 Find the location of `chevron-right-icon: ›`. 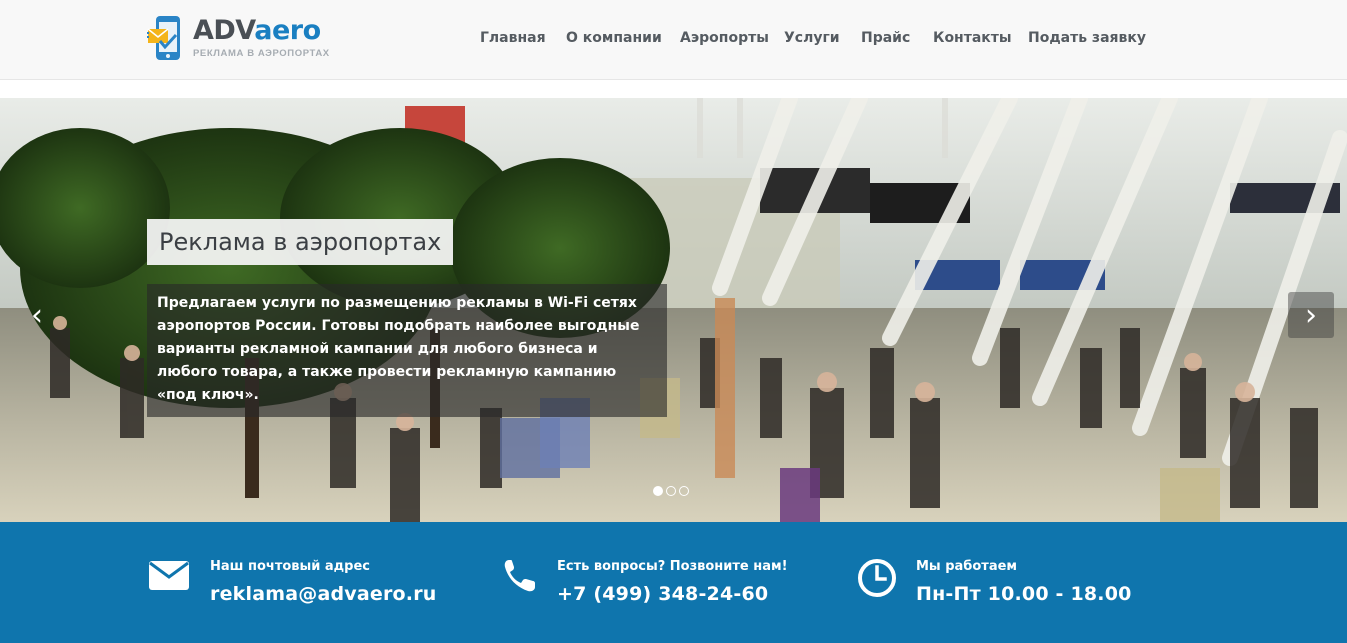

chevron-right-icon: › is located at coordinates (1311, 315).